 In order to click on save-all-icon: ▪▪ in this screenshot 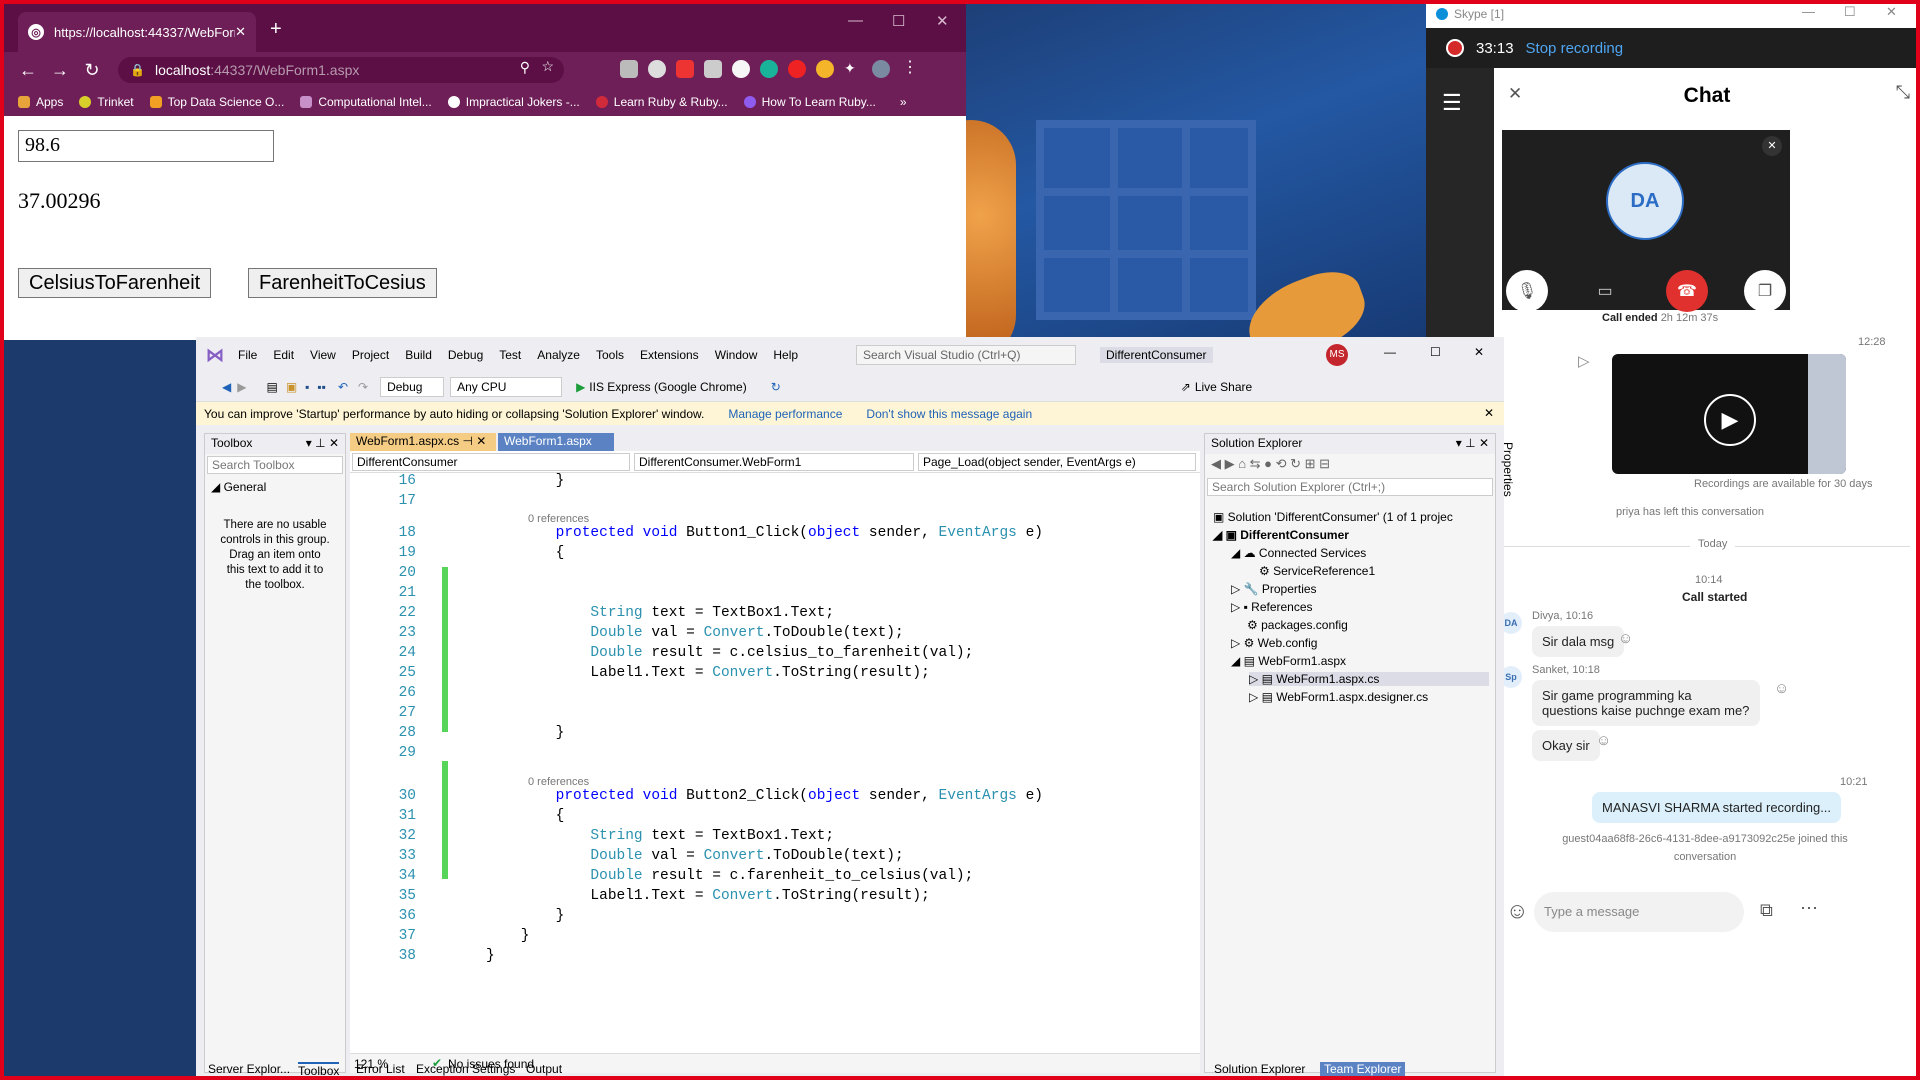, I will do `click(321, 387)`.